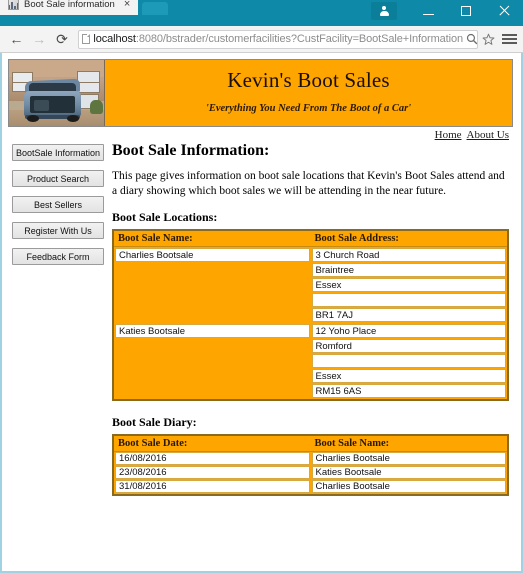  What do you see at coordinates (58, 230) in the screenshot?
I see `sidebar-item-register-with-us: Register With Us` at bounding box center [58, 230].